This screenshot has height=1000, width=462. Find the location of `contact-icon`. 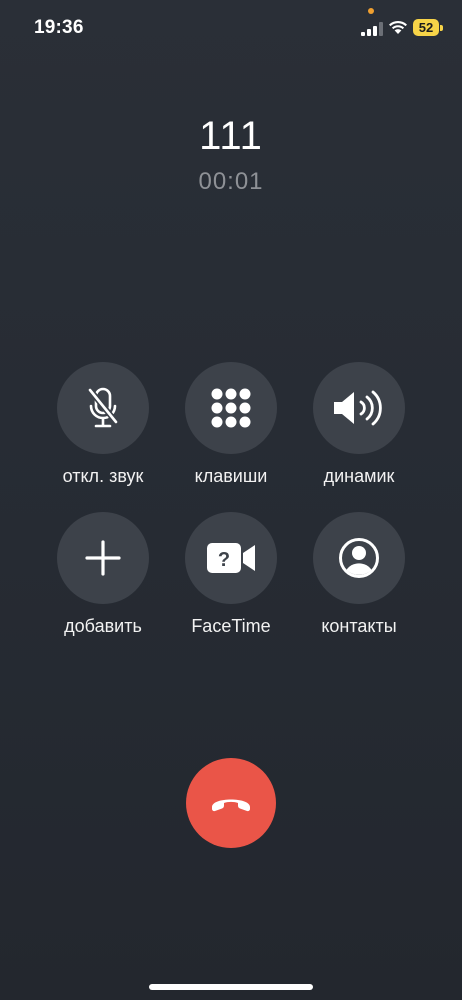

contact-icon is located at coordinates (359, 558).